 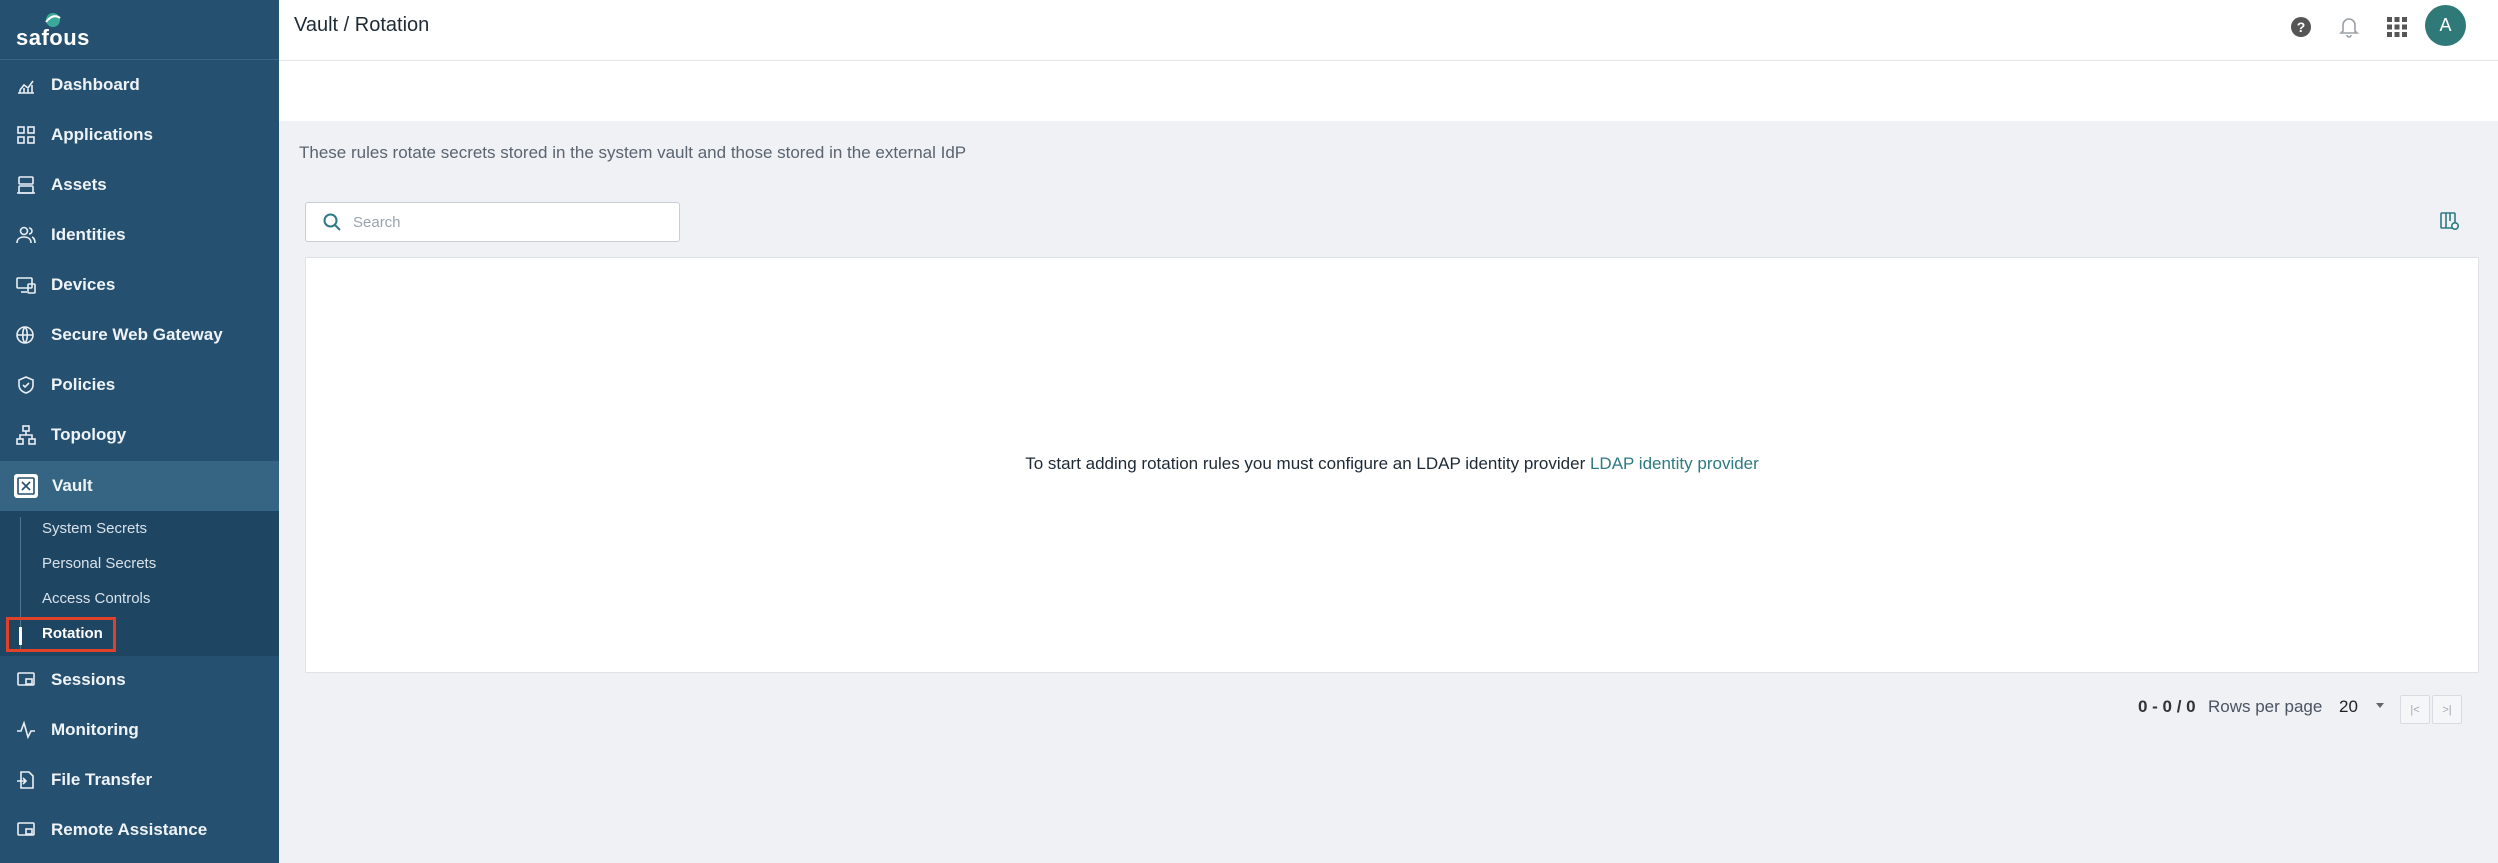 I want to click on sidebar-item-remote-assistance: Remote Assistance, so click(x=139, y=830).